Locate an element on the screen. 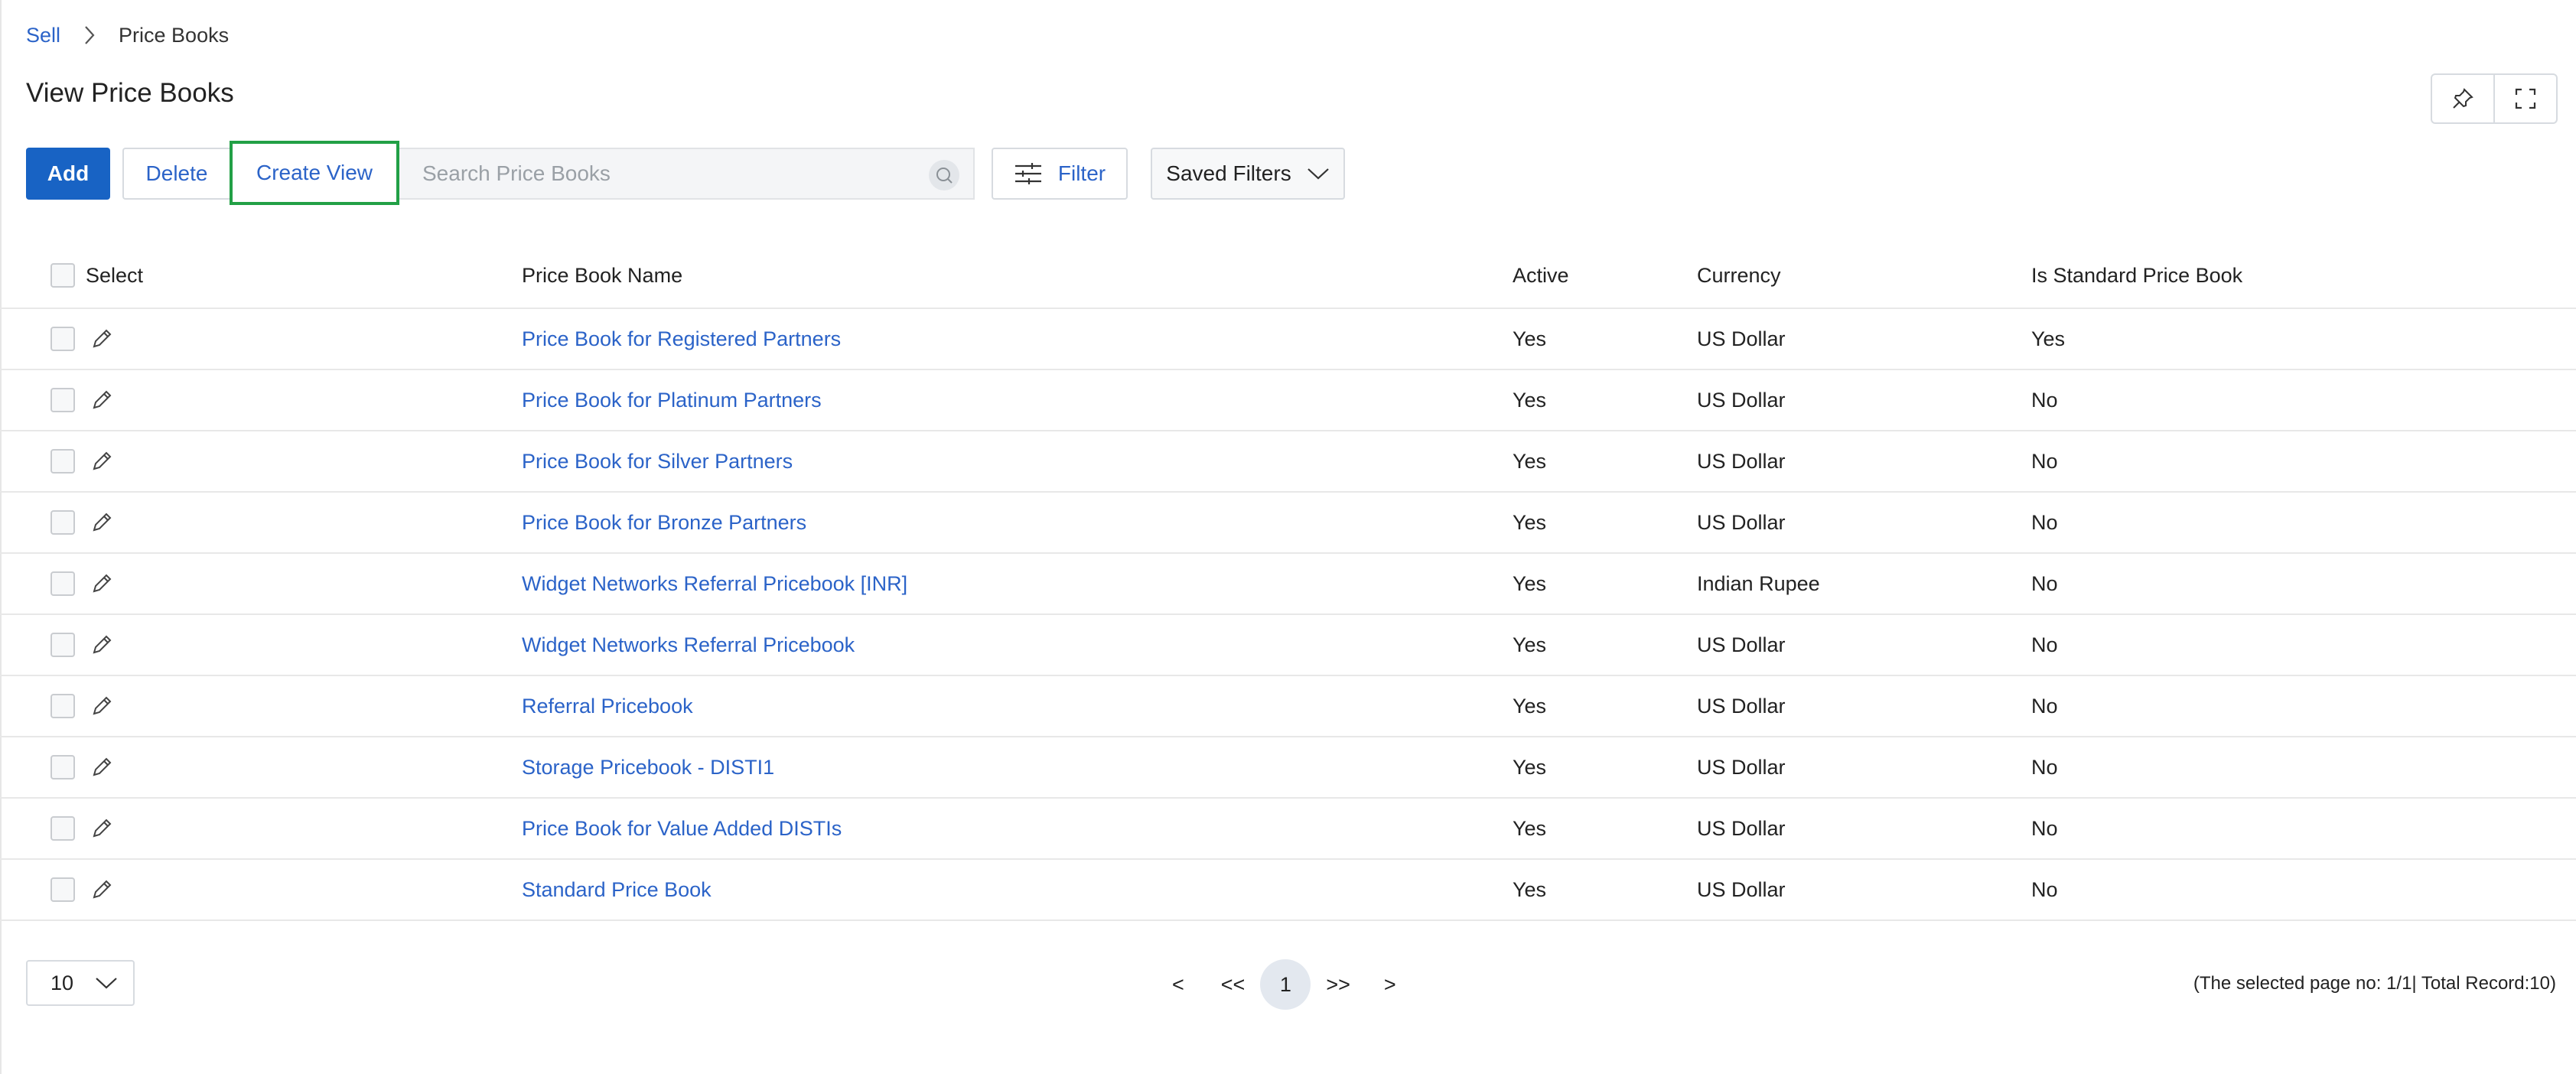 This screenshot has height=1074, width=2576. saved-filters-label: Saved Filters is located at coordinates (1229, 173).